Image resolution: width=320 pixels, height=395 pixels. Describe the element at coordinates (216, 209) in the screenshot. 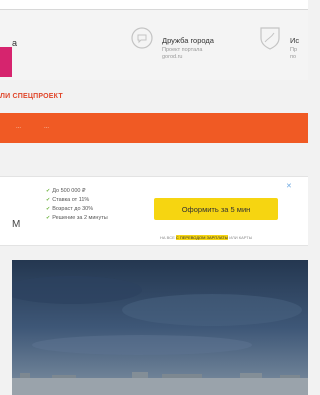

I see `apply-button: Оформить за 5 мин` at that location.